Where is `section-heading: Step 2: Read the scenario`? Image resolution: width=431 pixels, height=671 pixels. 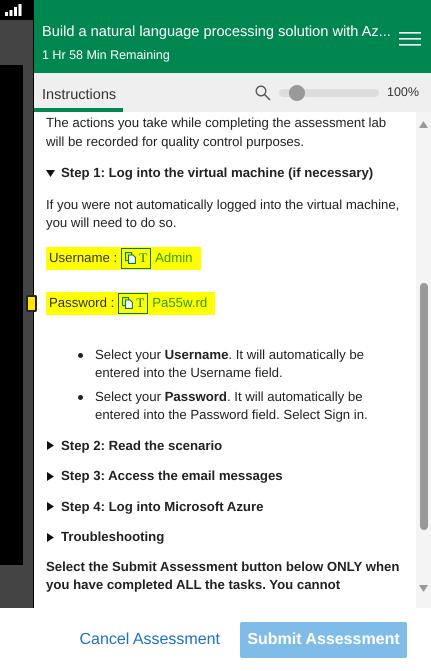
section-heading: Step 2: Read the scenario is located at coordinates (141, 445).